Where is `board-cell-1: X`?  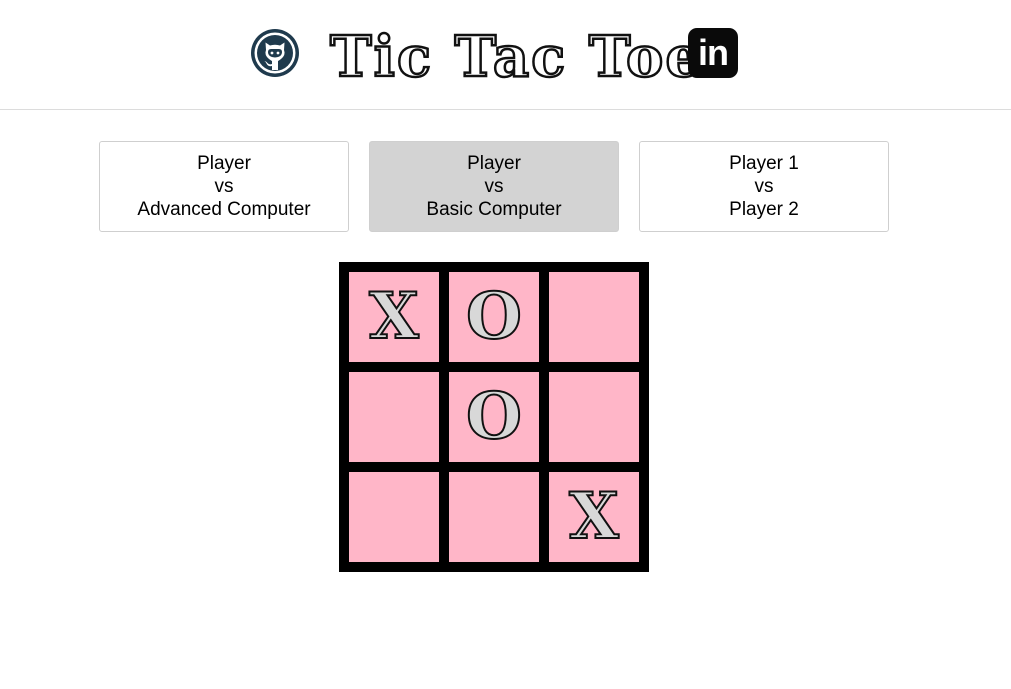
board-cell-1: X is located at coordinates (394, 317).